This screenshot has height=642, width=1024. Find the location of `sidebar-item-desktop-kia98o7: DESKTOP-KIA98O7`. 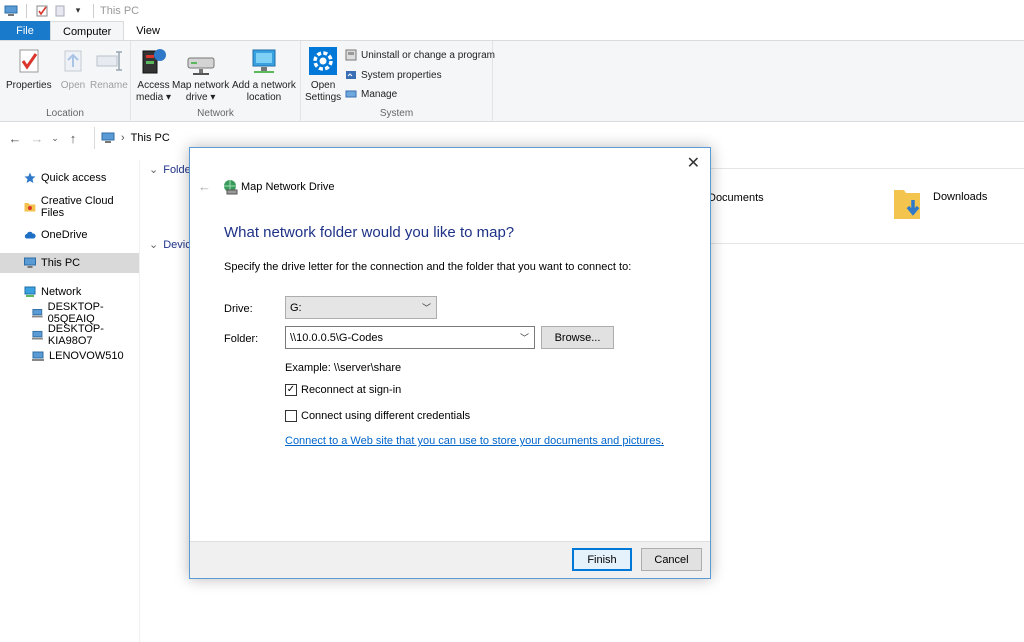

sidebar-item-desktop-kia98o7: DESKTOP-KIA98O7 is located at coordinates (69, 335).